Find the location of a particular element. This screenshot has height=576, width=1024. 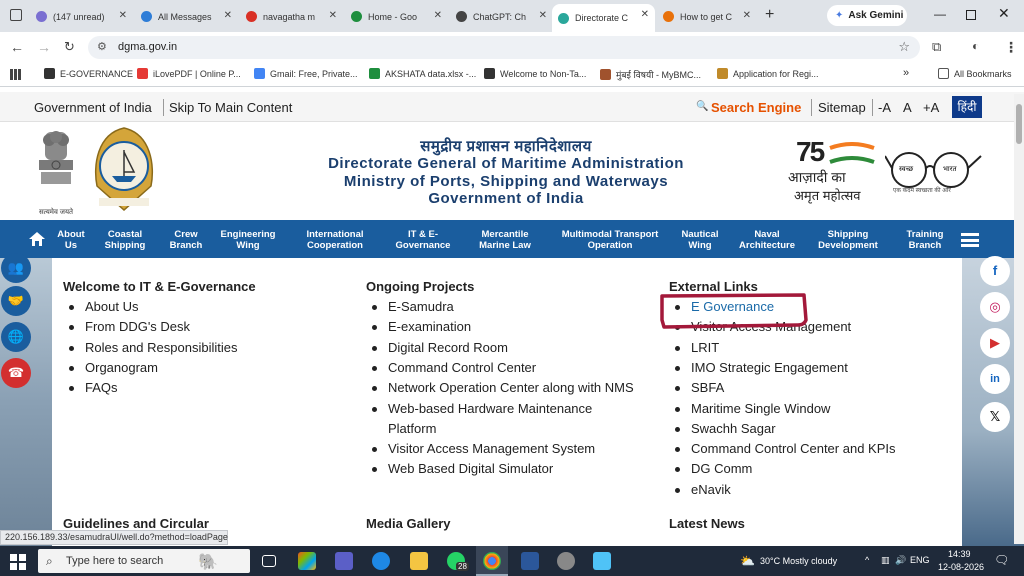

globe-icon: 🌐 is located at coordinates (16, 337).